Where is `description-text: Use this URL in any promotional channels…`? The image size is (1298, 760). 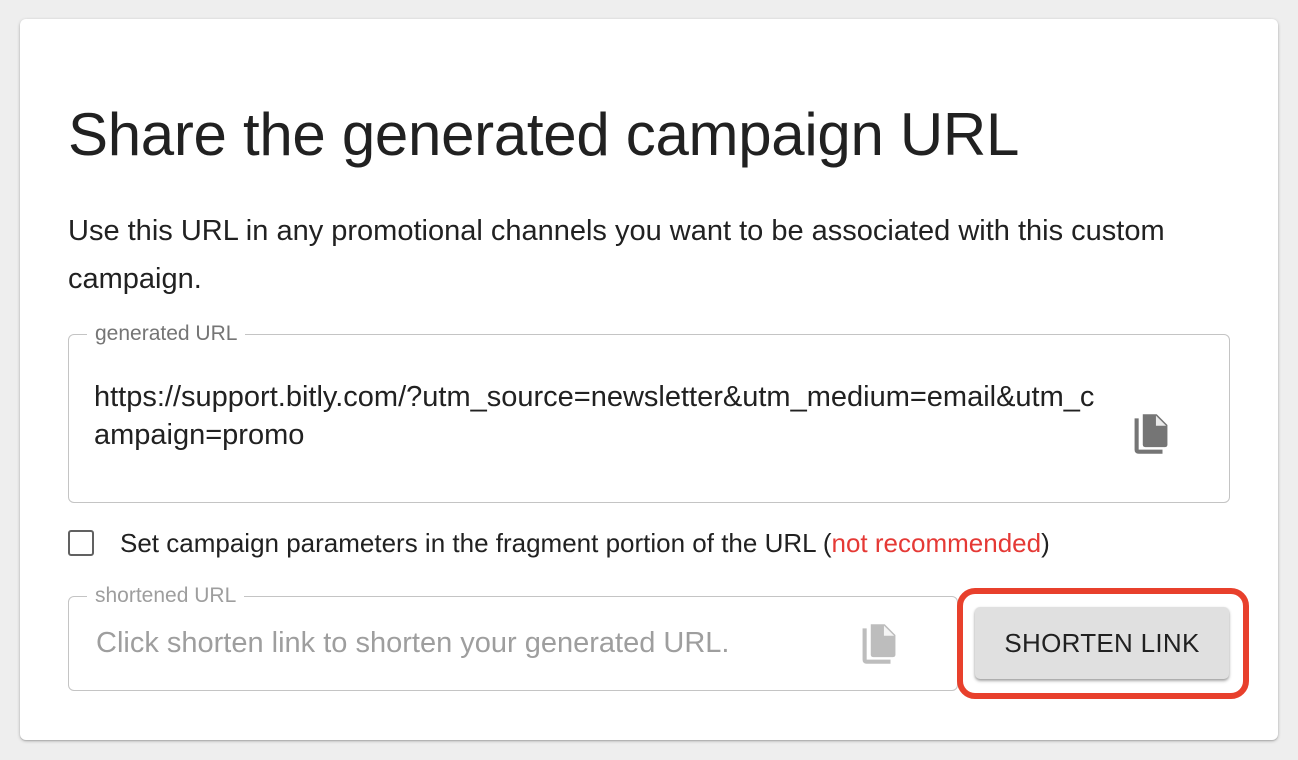 description-text: Use this URL in any promotional channels… is located at coordinates (616, 255).